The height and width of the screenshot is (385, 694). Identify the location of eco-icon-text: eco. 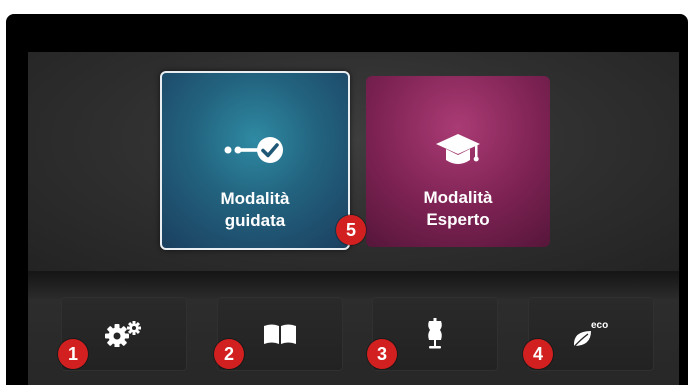
(599, 325).